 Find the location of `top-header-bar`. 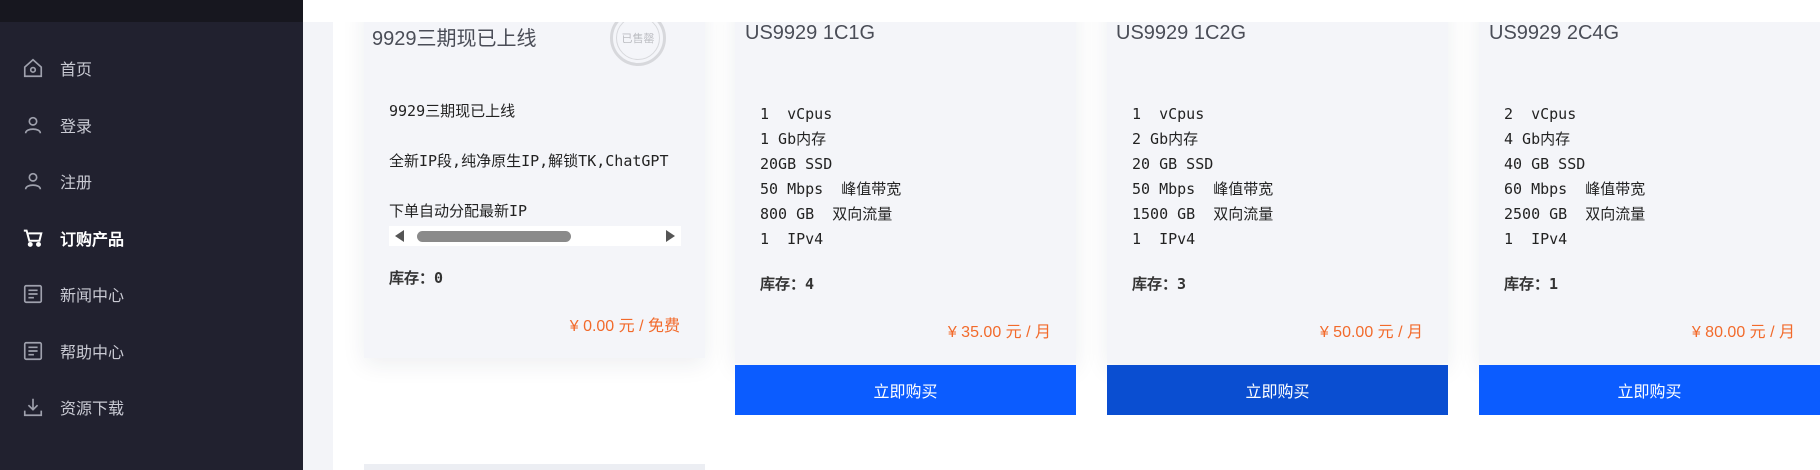

top-header-bar is located at coordinates (1061, 11).